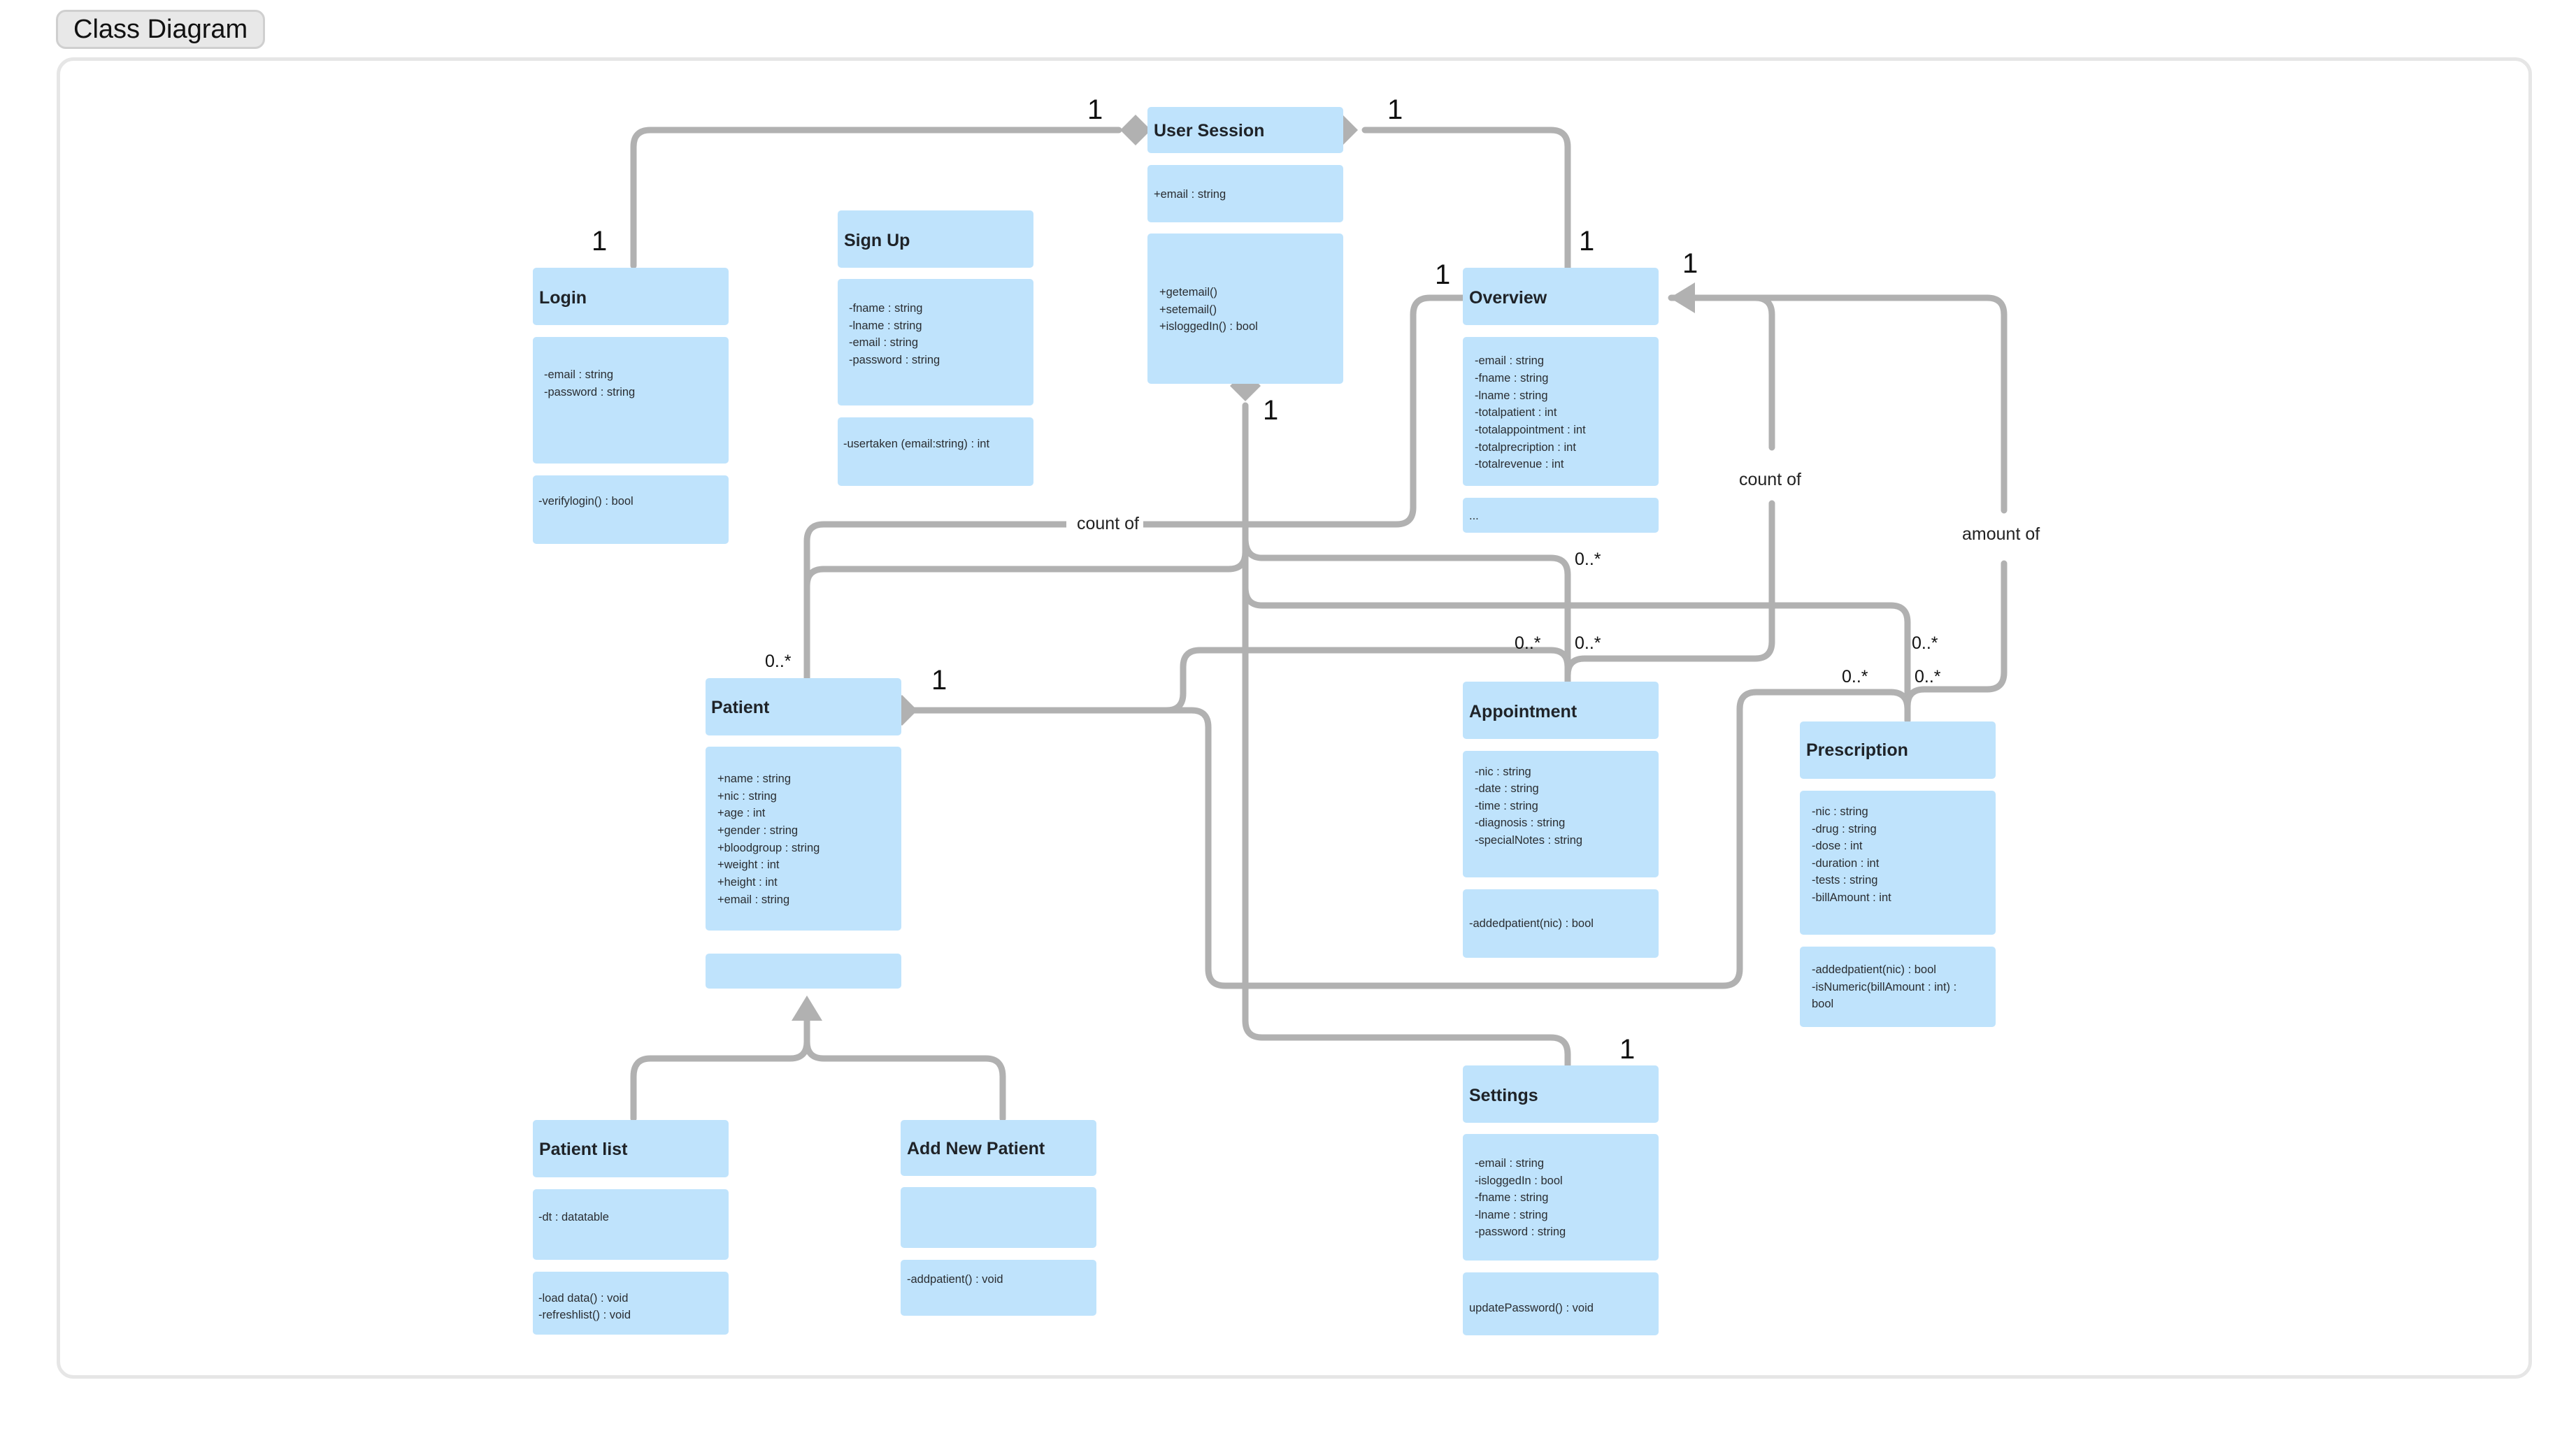 This screenshot has height=1429, width=2576. What do you see at coordinates (584, 1315) in the screenshot?
I see `method: -refreshlist() : void` at bounding box center [584, 1315].